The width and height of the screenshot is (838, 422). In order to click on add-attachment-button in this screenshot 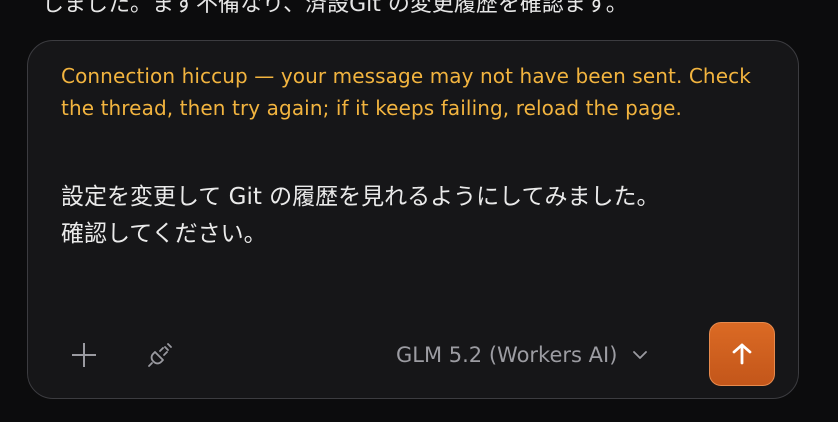, I will do `click(84, 355)`.